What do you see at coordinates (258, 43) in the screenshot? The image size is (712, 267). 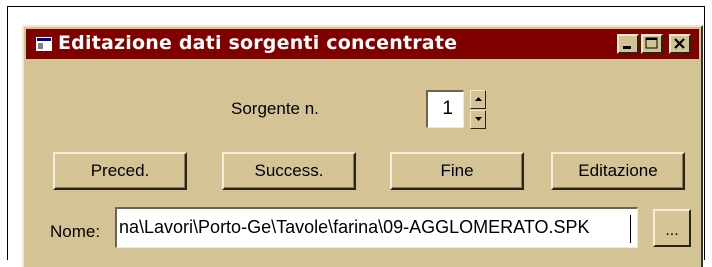 I see `window-title: Editazione dati sorgenti concentrate` at bounding box center [258, 43].